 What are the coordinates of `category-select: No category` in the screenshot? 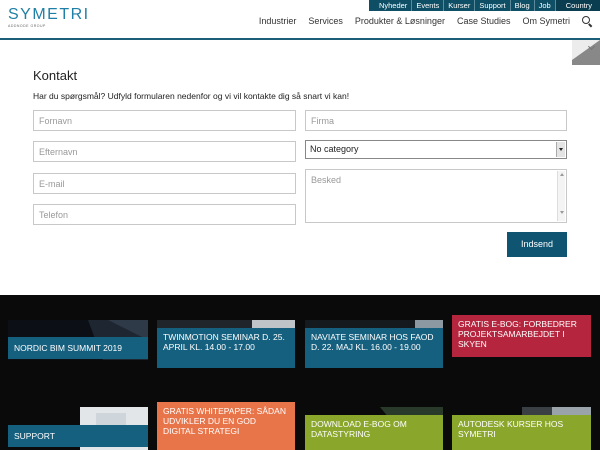 It's located at (436, 149).